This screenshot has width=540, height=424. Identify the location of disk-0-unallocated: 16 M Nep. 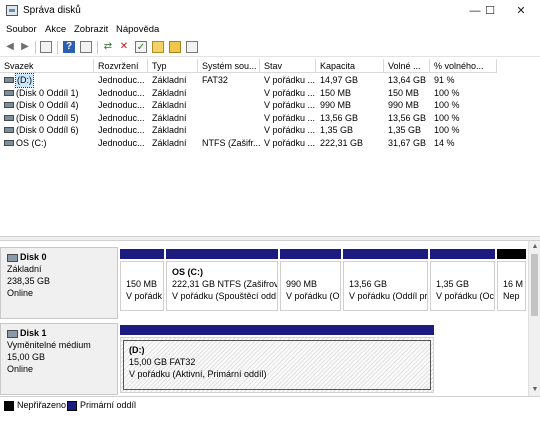
(511, 280).